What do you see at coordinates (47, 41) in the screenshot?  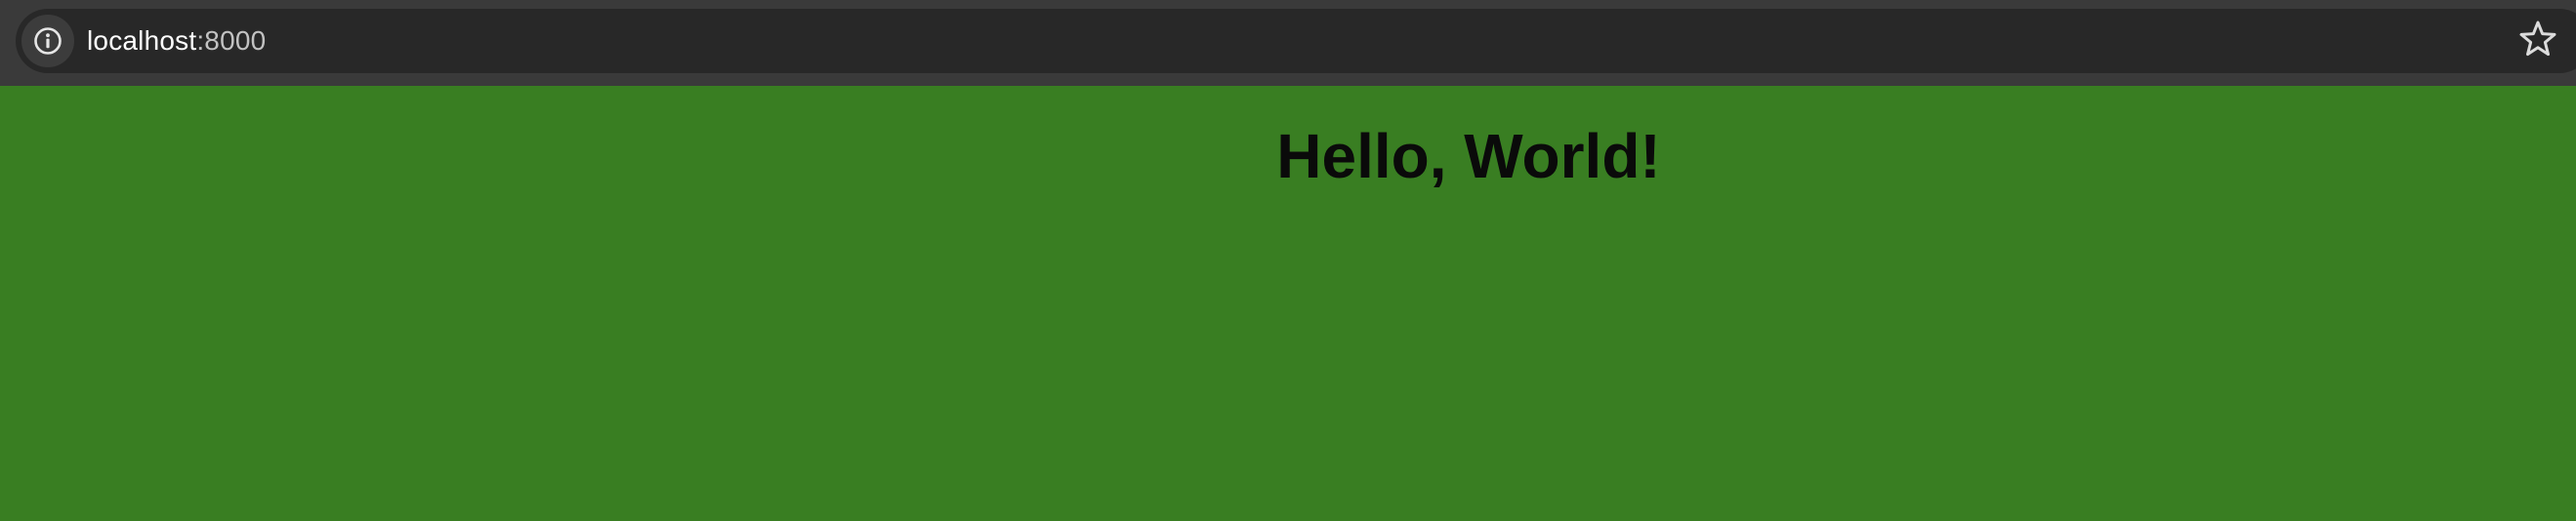 I see `site-info-button` at bounding box center [47, 41].